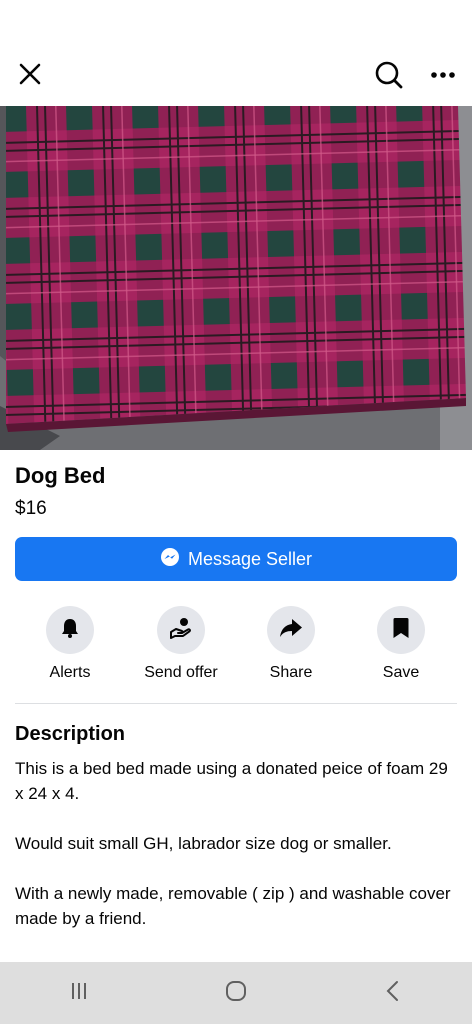  Describe the element at coordinates (389, 75) in the screenshot. I see `search-icon` at that location.